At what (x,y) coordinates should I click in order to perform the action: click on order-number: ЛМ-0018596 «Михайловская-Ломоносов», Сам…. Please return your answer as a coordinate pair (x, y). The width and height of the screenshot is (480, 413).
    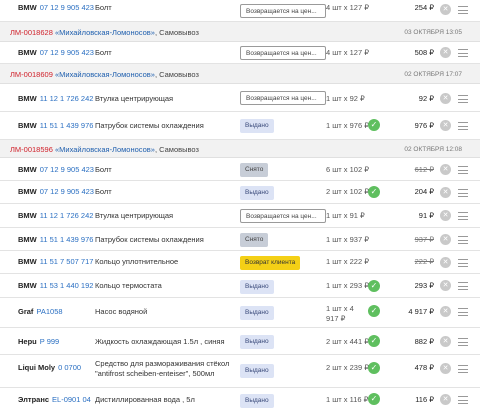
    Looking at the image, I should click on (104, 149).